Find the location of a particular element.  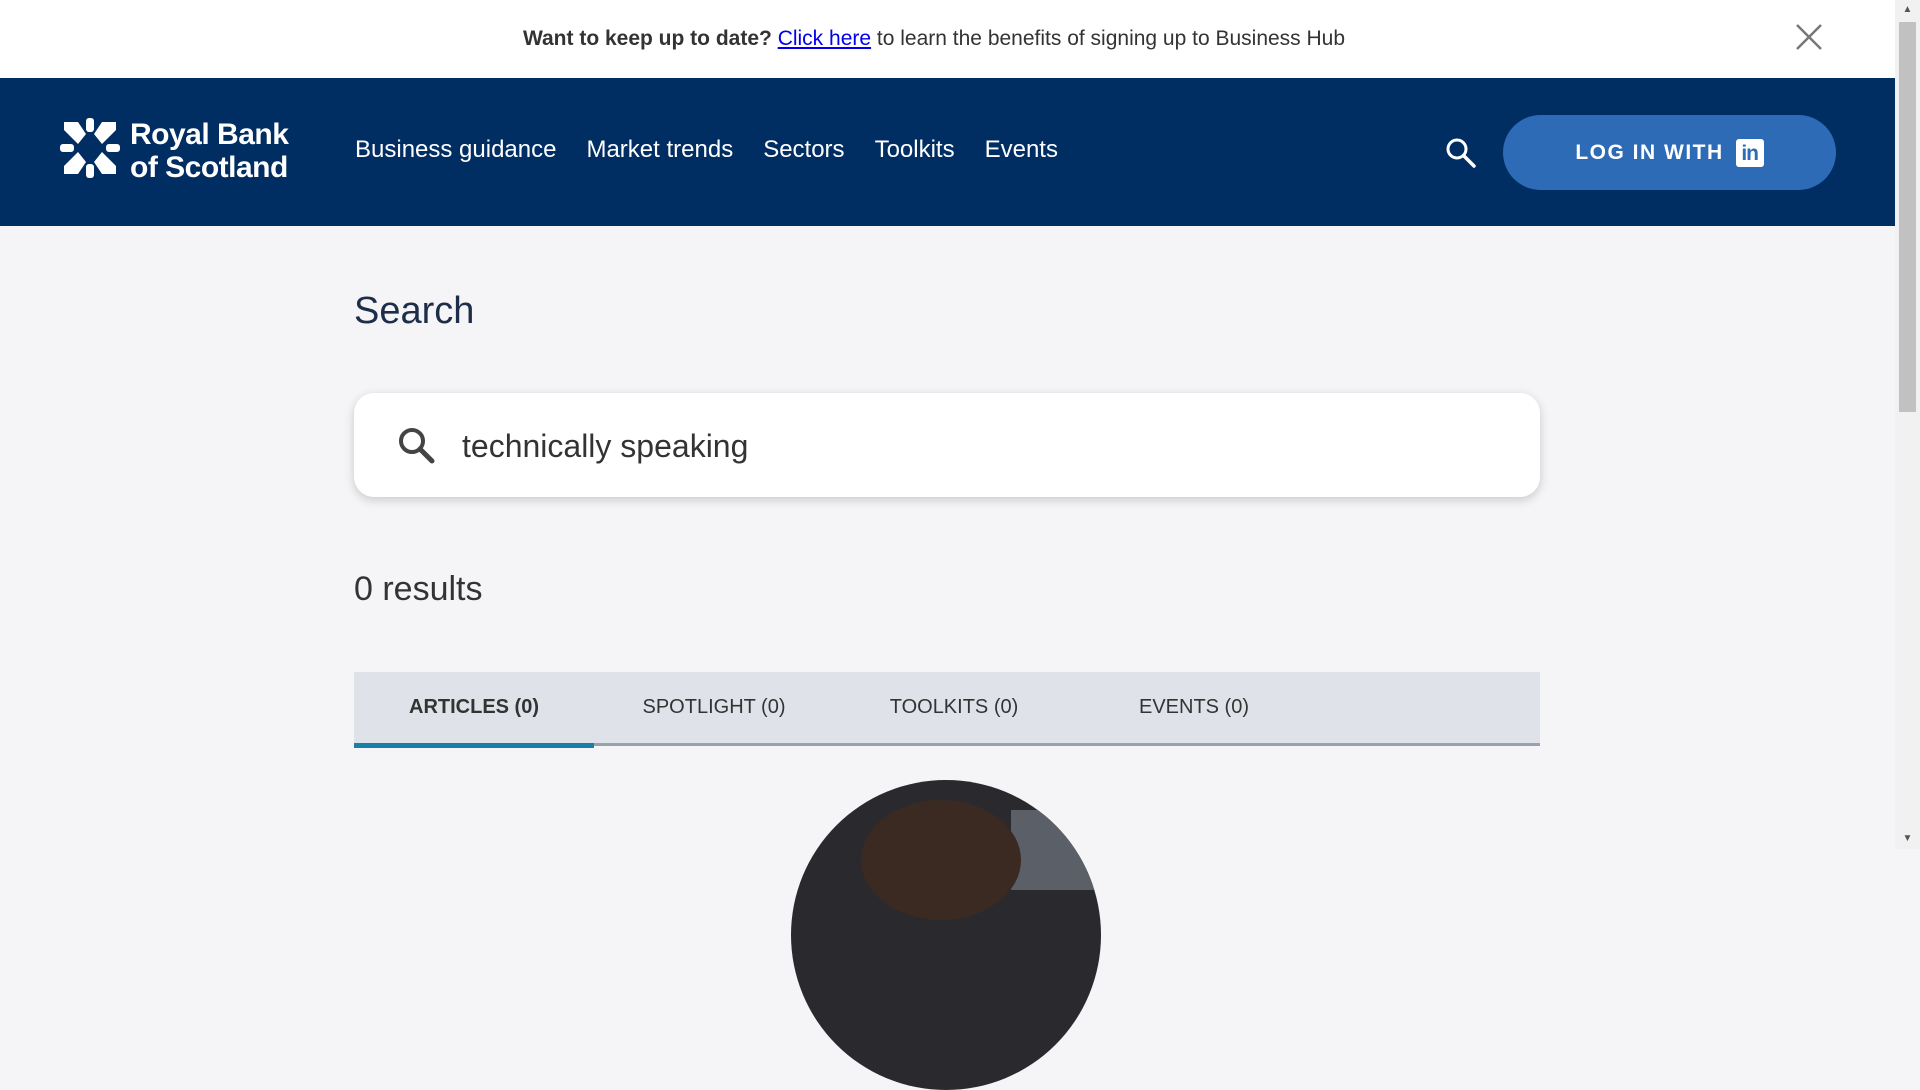

nav-market-trends: Market trends is located at coordinates (659, 150).